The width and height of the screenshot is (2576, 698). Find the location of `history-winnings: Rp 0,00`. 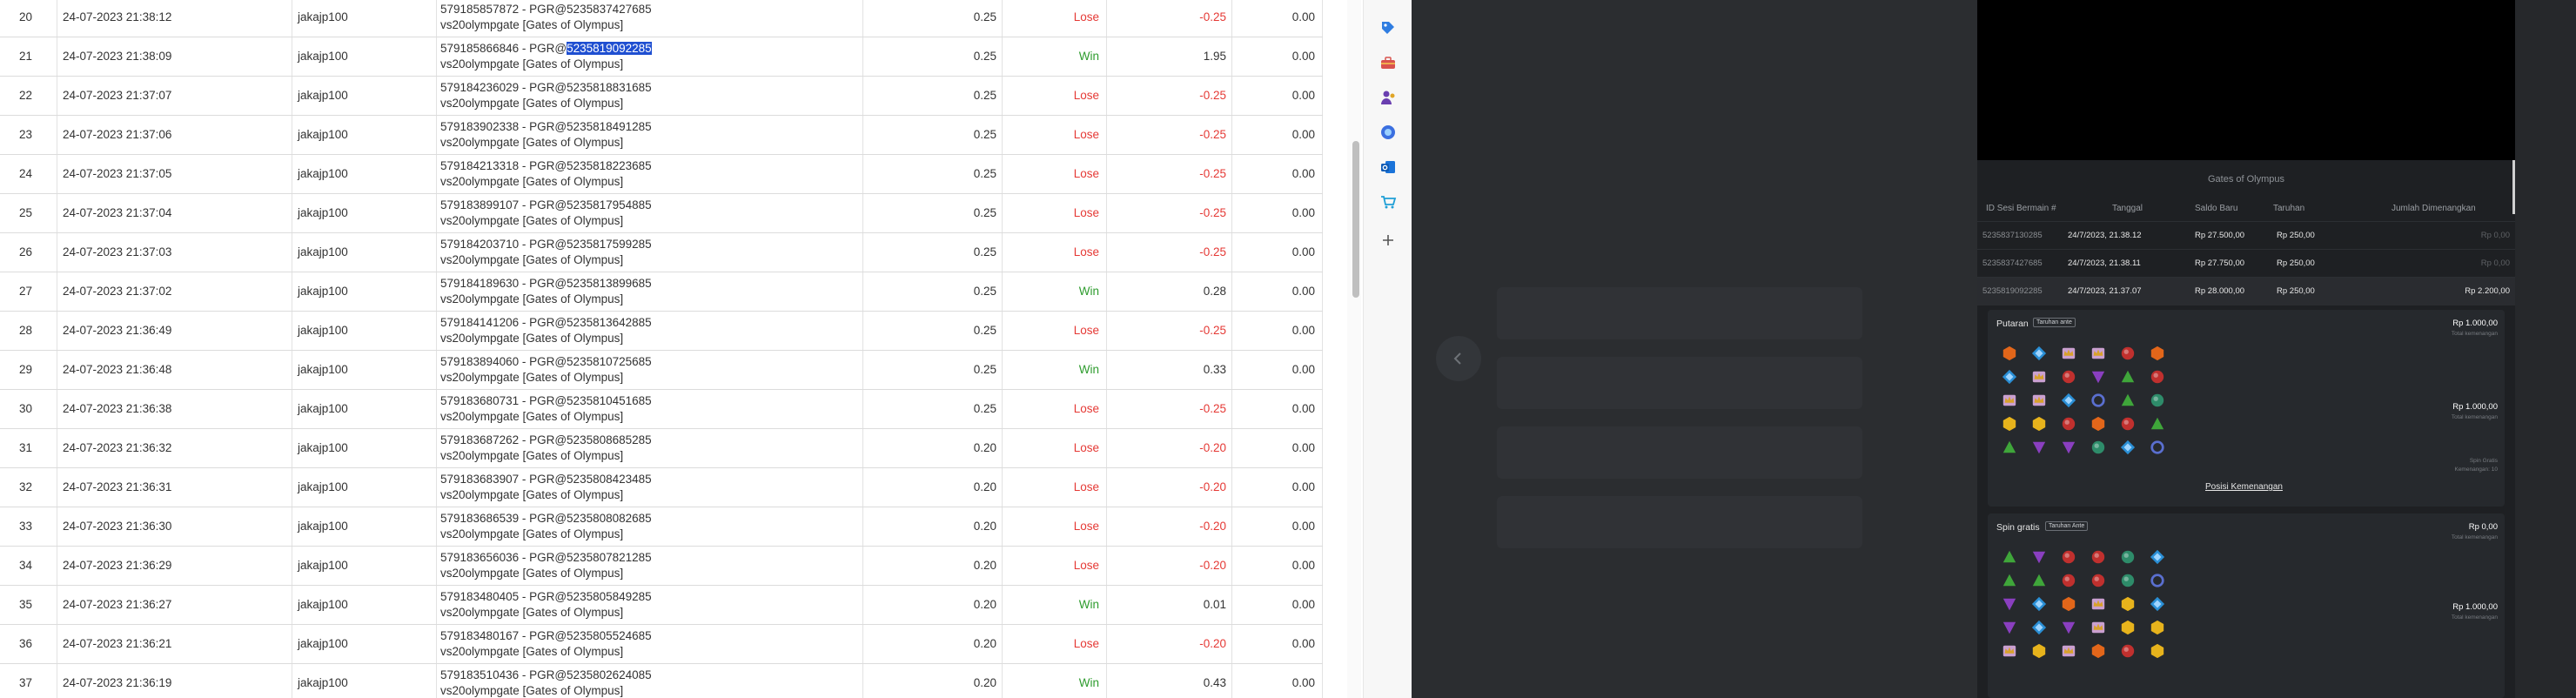

history-winnings: Rp 0,00 is located at coordinates (2495, 263).